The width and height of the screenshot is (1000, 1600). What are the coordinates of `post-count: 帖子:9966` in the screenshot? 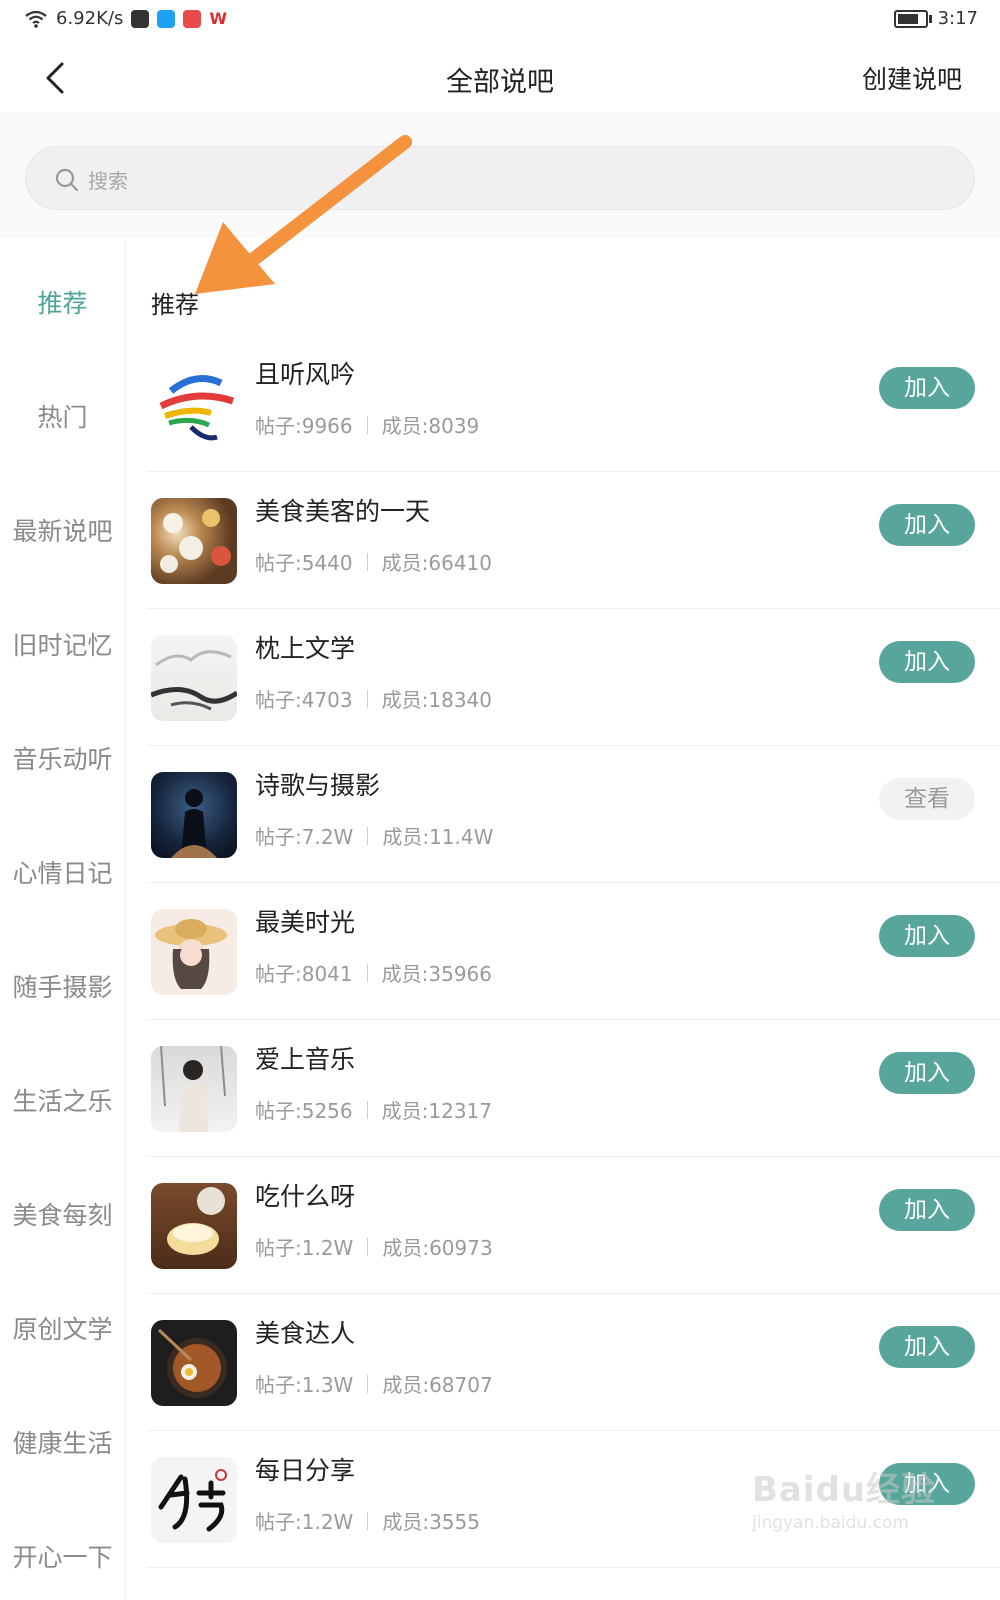 It's located at (304, 426).